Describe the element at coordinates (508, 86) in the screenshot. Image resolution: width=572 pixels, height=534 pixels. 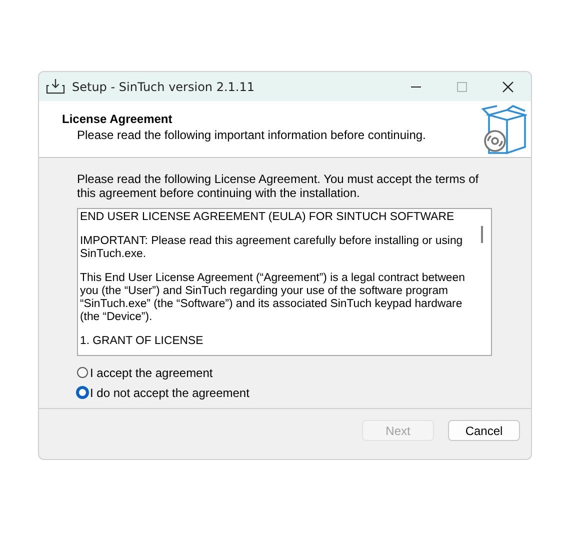
I see `close-icon` at that location.